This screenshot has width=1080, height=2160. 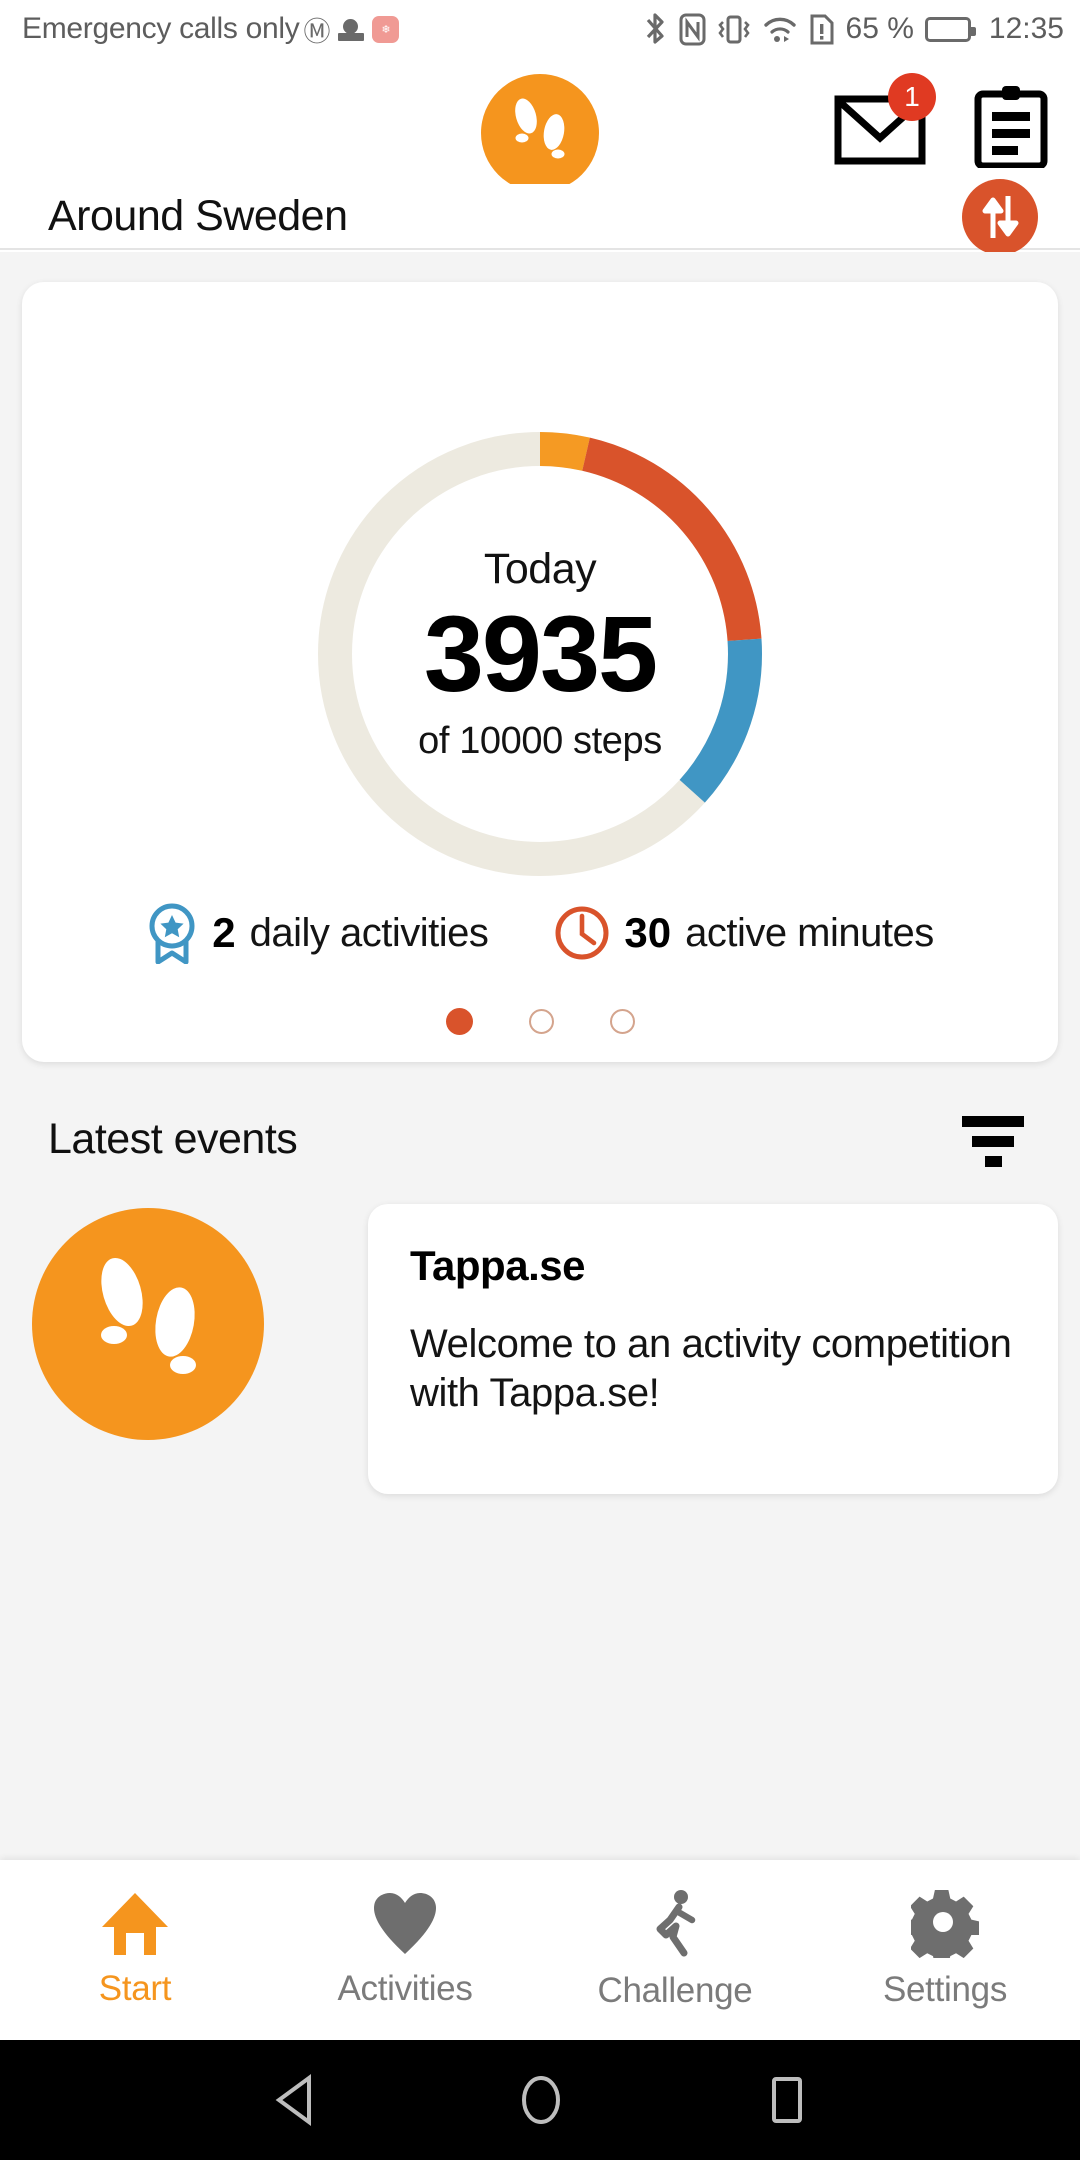 I want to click on recents-square-icon, so click(x=787, y=2100).